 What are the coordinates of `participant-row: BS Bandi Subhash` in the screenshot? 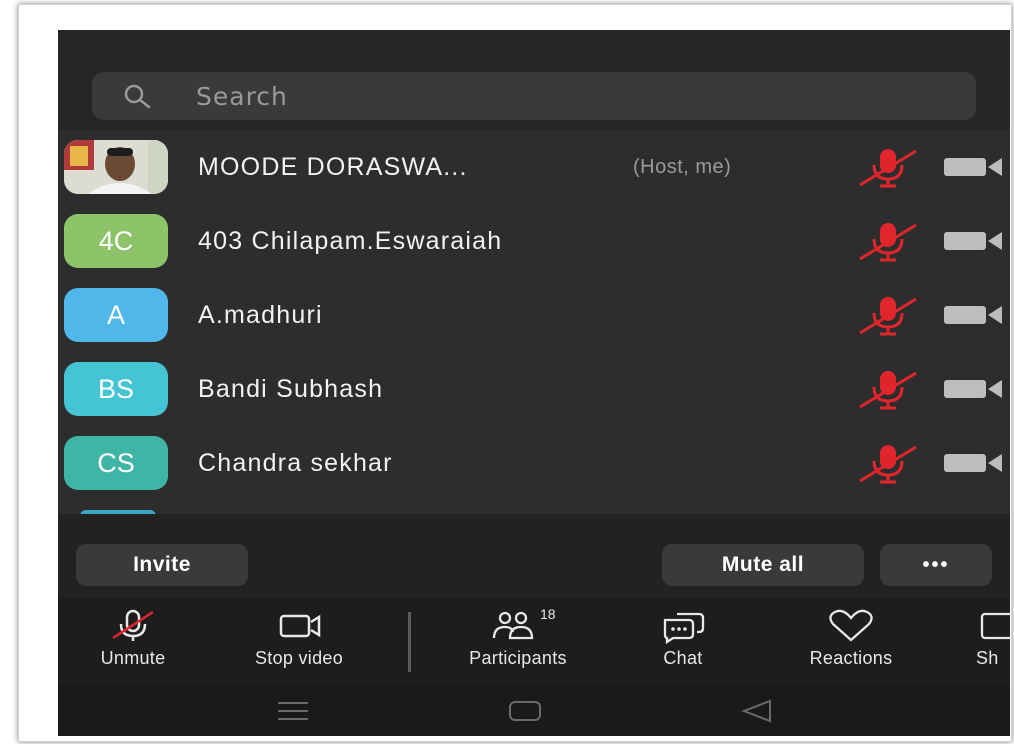 It's located at (534, 389).